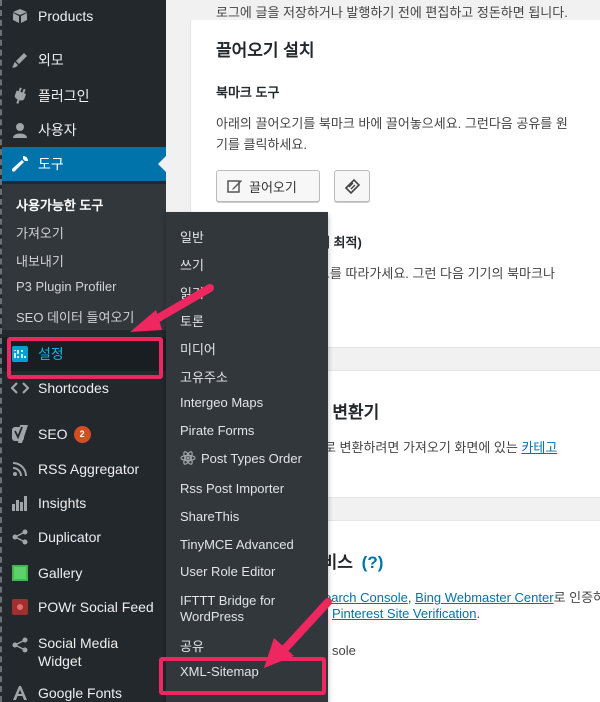 This screenshot has height=702, width=600. Describe the element at coordinates (73, 388) in the screenshot. I see `sidebar-item-label: Shortcodes` at that location.